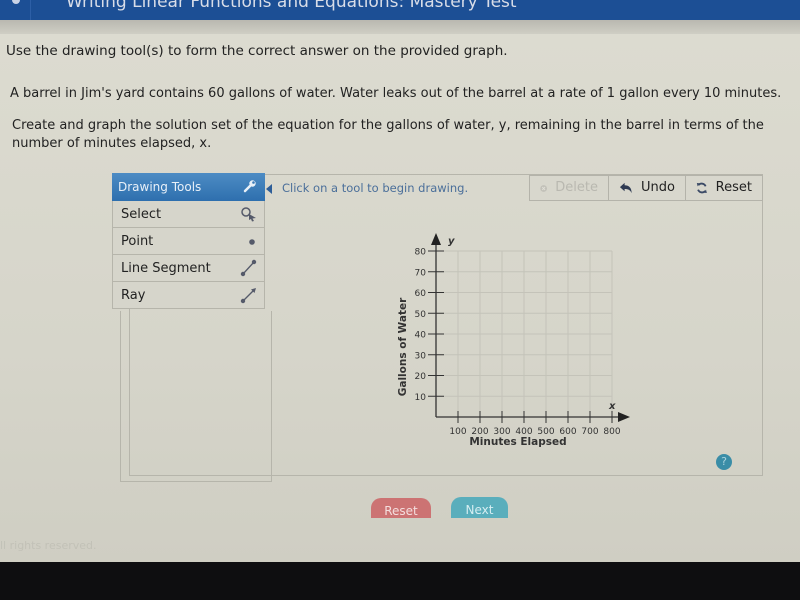 The image size is (800, 600). I want to click on delete-label: Delete, so click(576, 187).